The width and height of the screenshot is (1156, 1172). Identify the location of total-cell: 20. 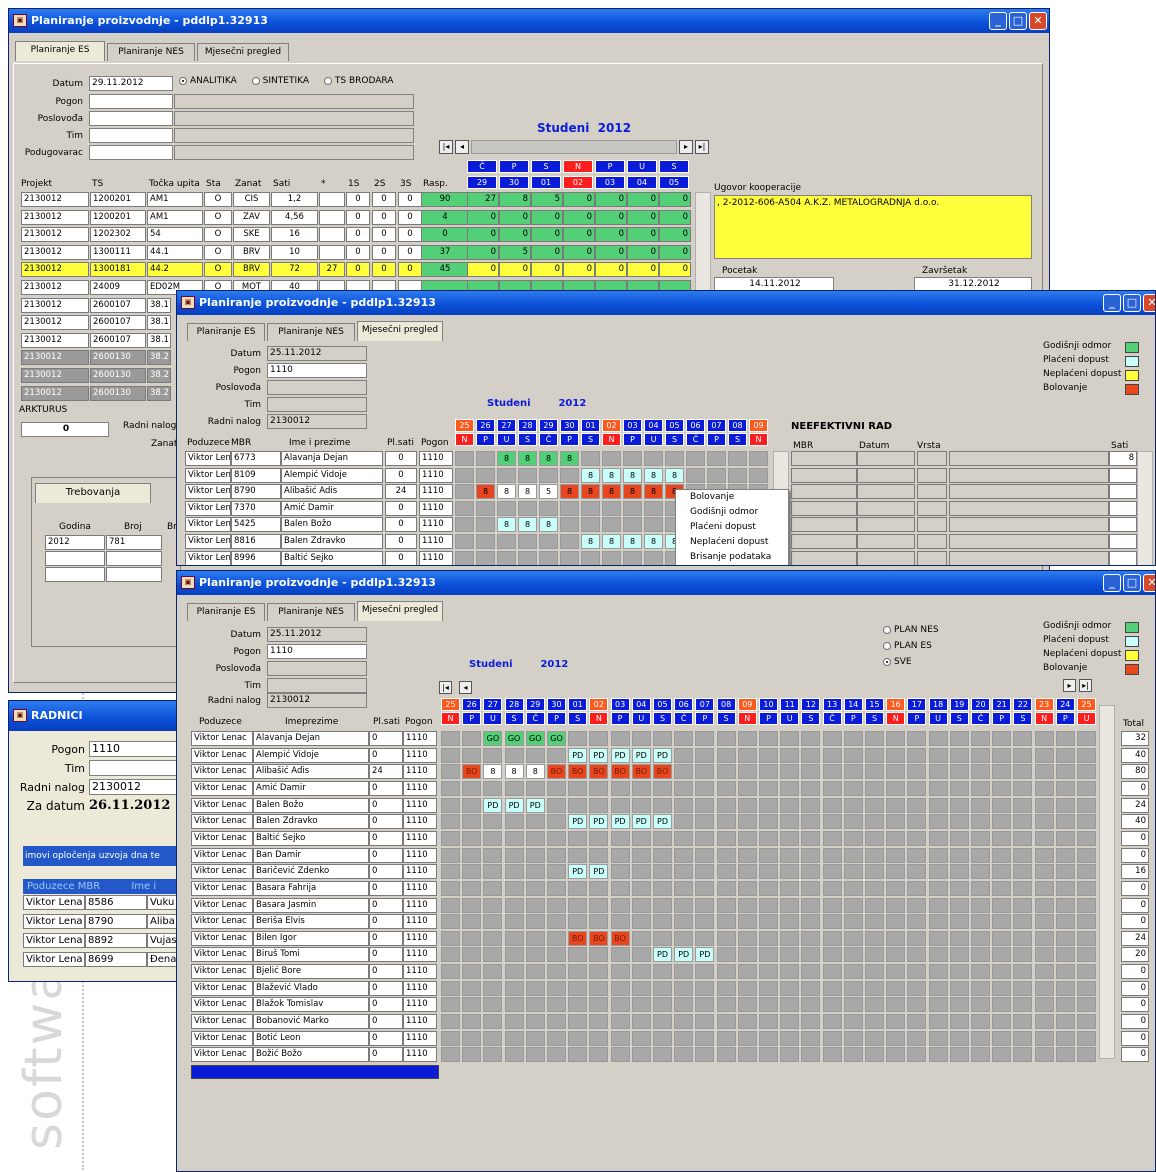
(1135, 955).